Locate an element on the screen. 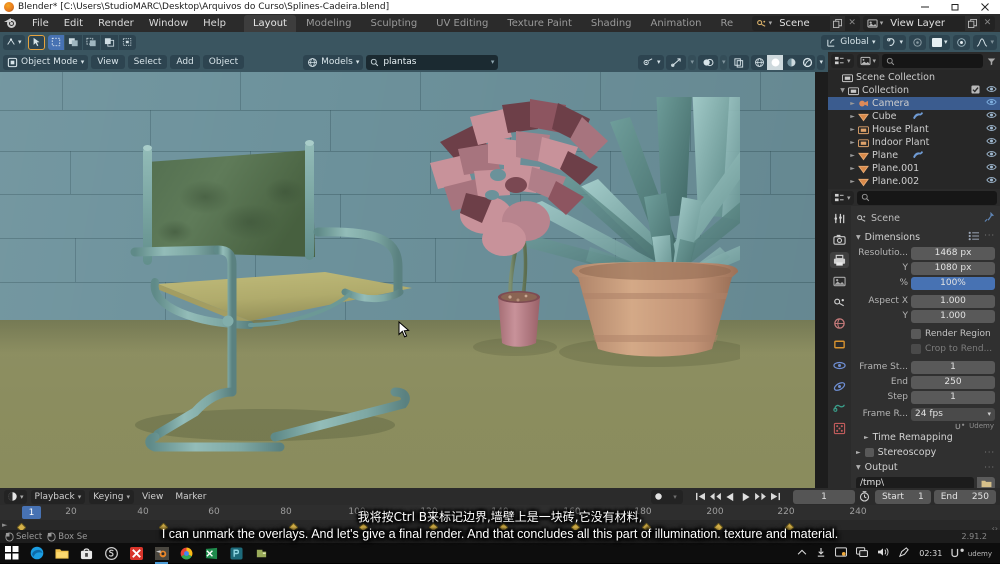  frame-end-input: 250 is located at coordinates (953, 382).